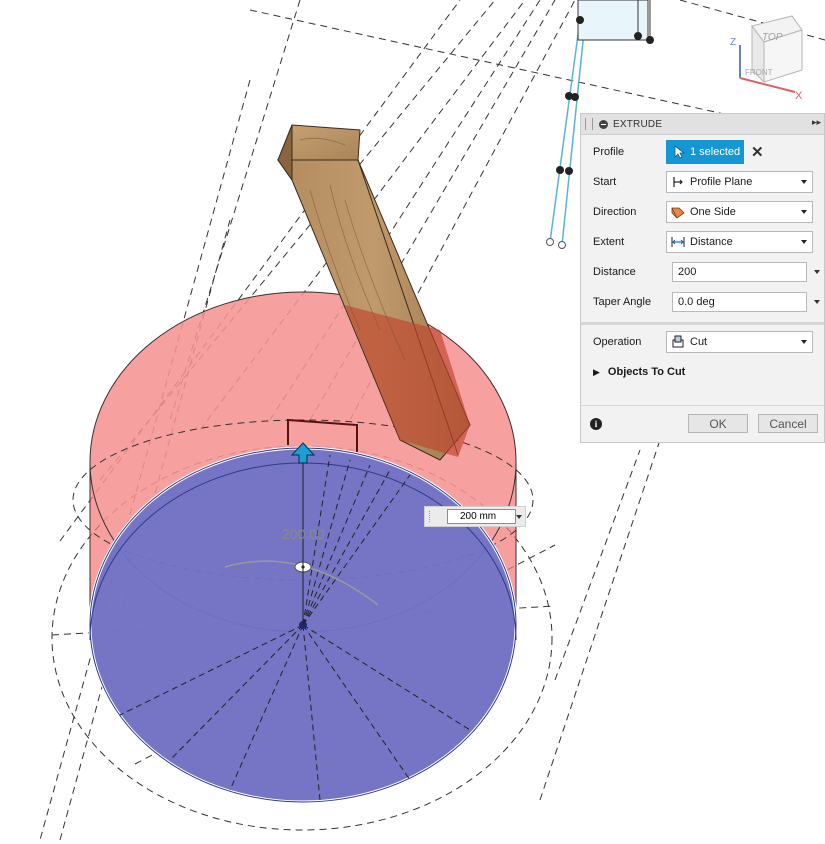 Image resolution: width=825 pixels, height=844 pixels. Describe the element at coordinates (704, 372) in the screenshot. I see `objects-to-cut-section: ▶ Objects To Cut` at that location.